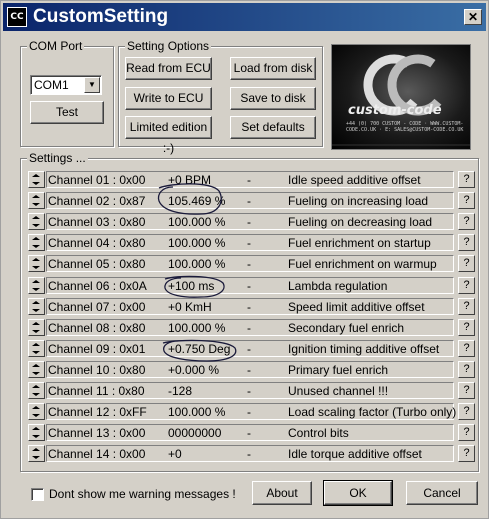 The image size is (489, 519). Describe the element at coordinates (142, 494) in the screenshot. I see `dont-show-warnings-label: Dont show me warning messages !` at that location.